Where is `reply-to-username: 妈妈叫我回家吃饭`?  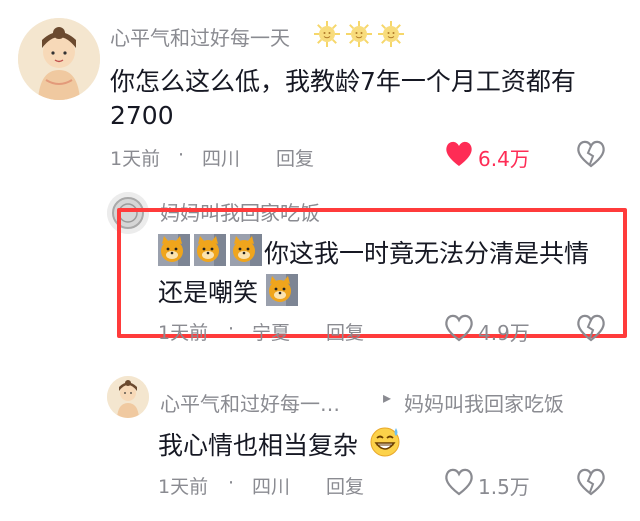 reply-to-username: 妈妈叫我回家吃饭 is located at coordinates (484, 402).